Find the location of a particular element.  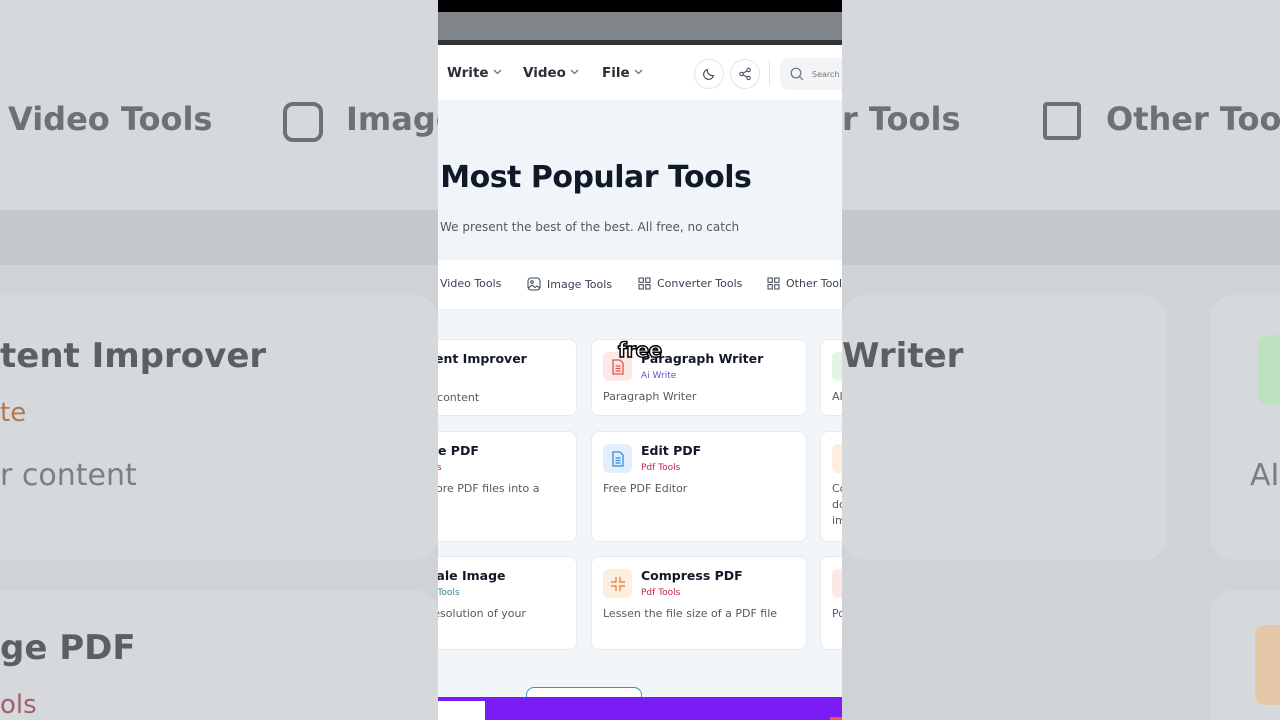

promo-banner is located at coordinates (640, 708).